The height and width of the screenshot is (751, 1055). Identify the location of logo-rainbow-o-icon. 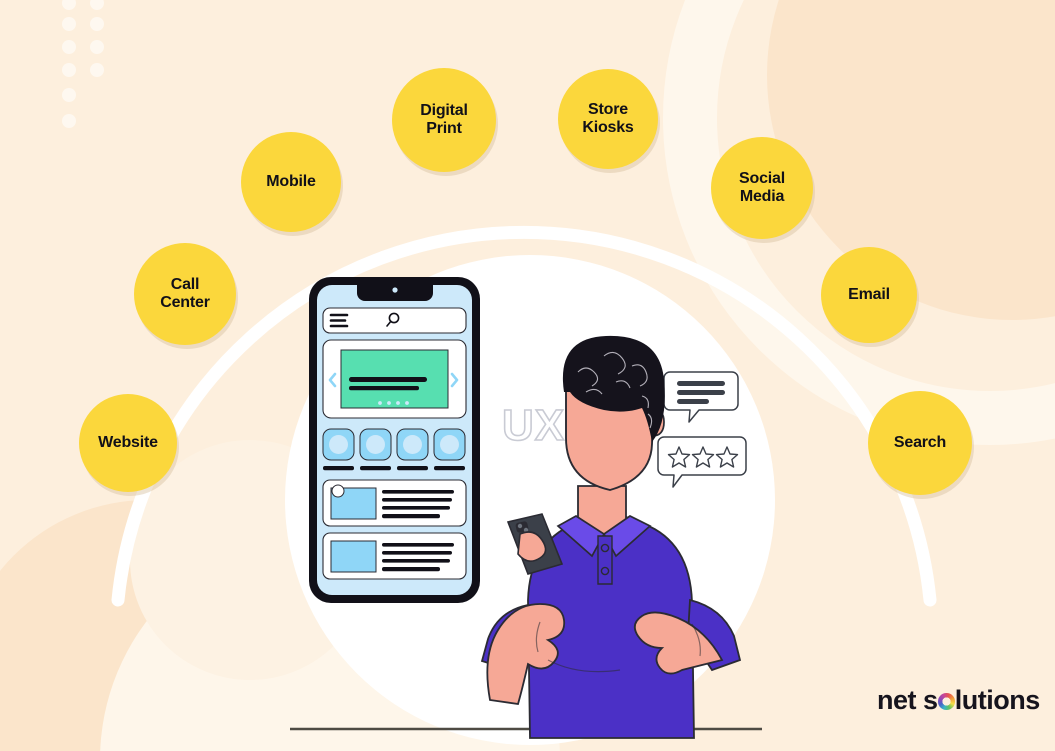
(946, 701).